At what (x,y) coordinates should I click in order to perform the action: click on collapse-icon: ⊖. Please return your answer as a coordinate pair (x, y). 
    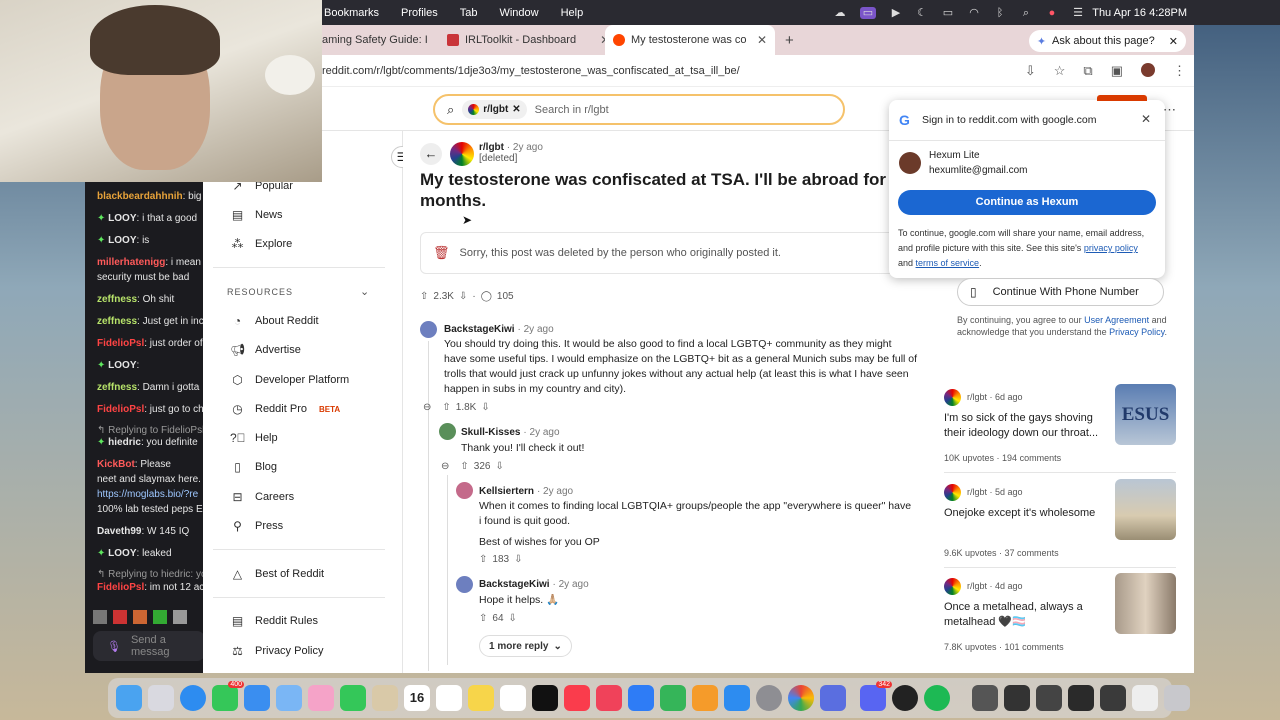
    Looking at the image, I should click on (445, 466).